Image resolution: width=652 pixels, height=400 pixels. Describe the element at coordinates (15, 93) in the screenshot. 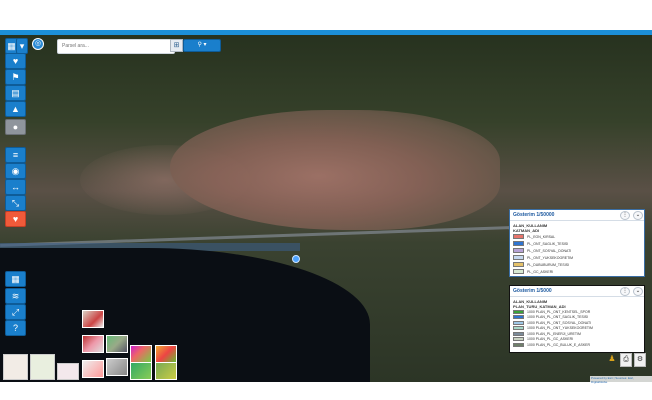

I see `building-icon: ▤` at that location.